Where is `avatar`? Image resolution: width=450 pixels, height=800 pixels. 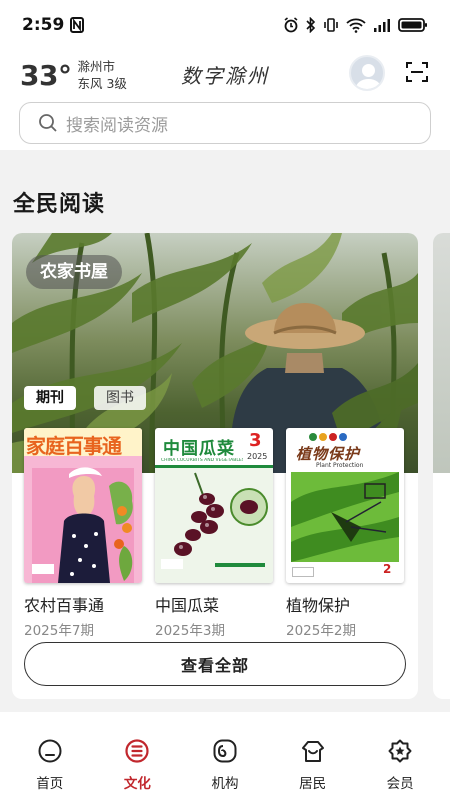
avatar is located at coordinates (367, 73).